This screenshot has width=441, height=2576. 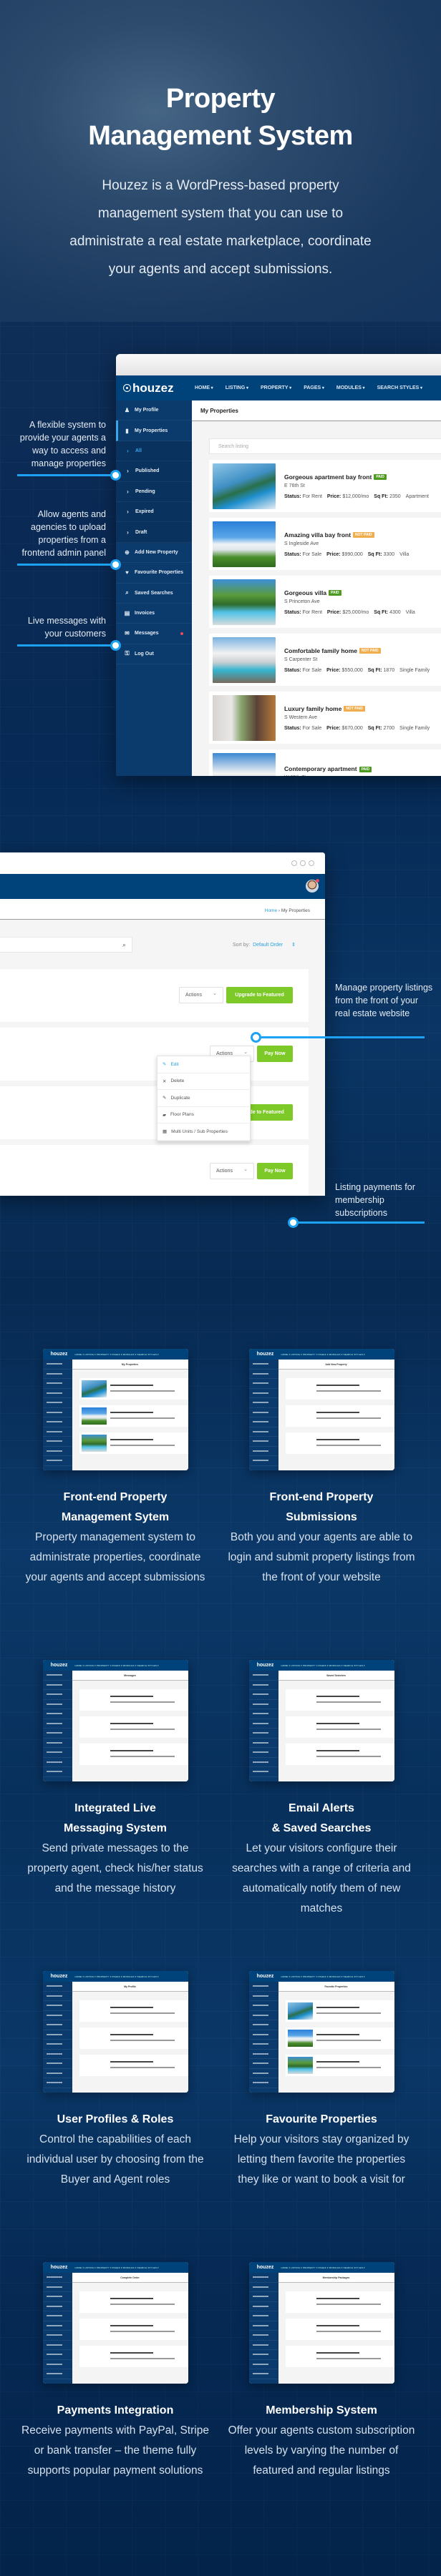 I want to click on property-title: Gorgeous villa PAID, so click(x=352, y=592).